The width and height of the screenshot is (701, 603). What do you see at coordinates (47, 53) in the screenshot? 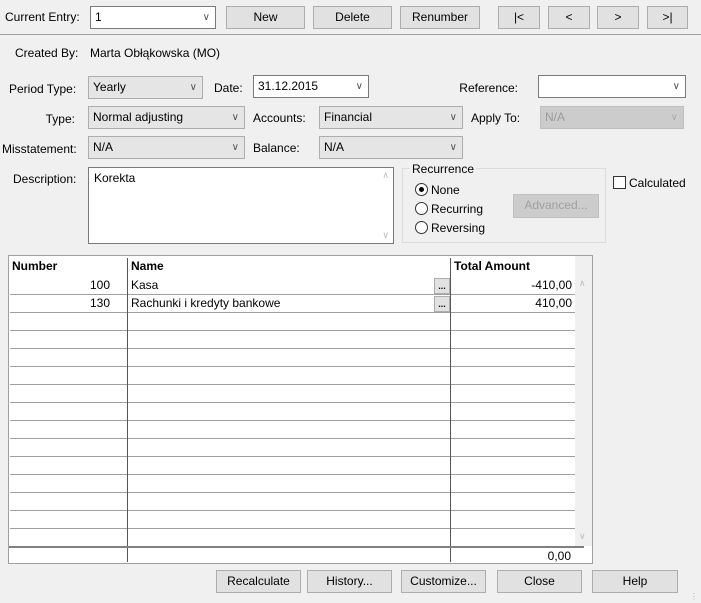
I see `created-by-label: Created By:` at bounding box center [47, 53].